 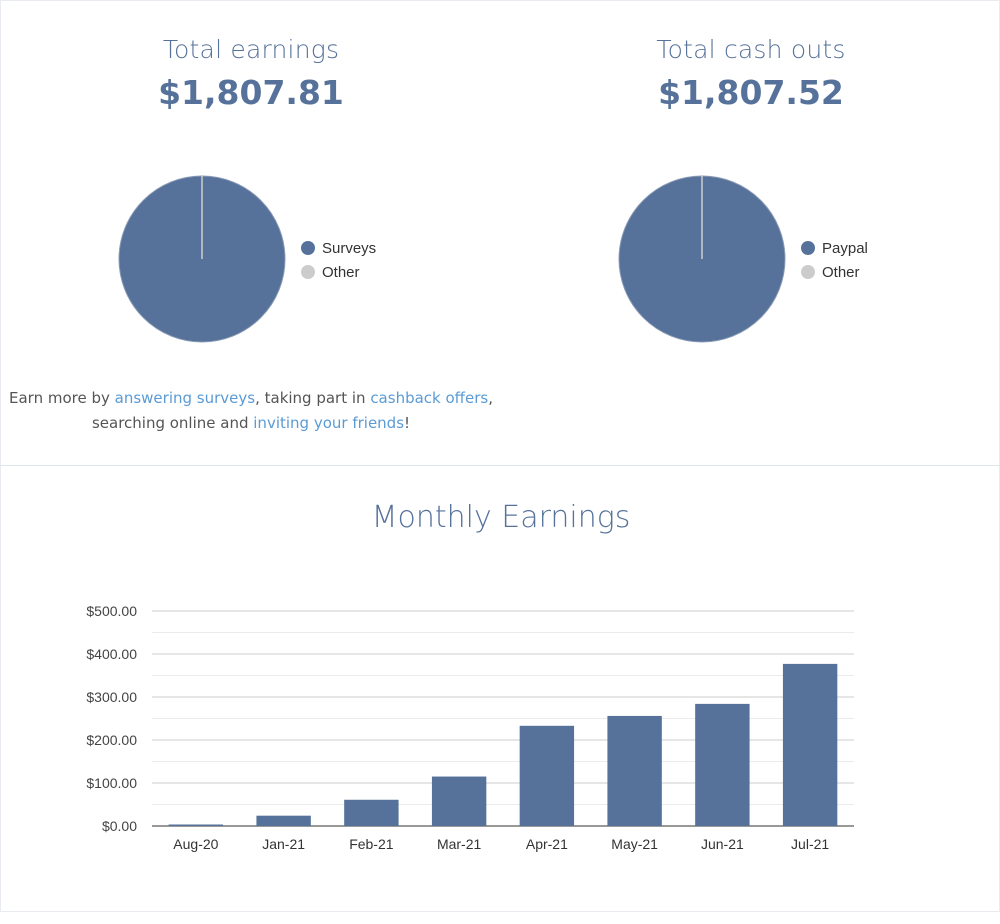 What do you see at coordinates (702, 259) in the screenshot?
I see `cashouts-pie-chart` at bounding box center [702, 259].